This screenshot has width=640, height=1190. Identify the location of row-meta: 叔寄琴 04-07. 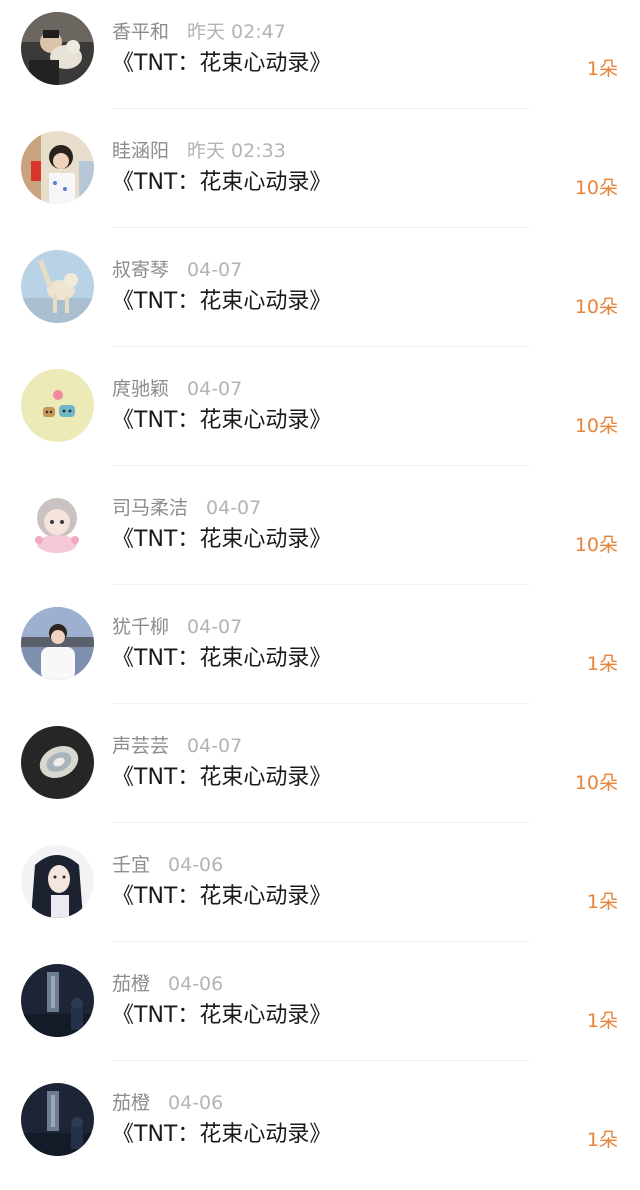
(177, 270).